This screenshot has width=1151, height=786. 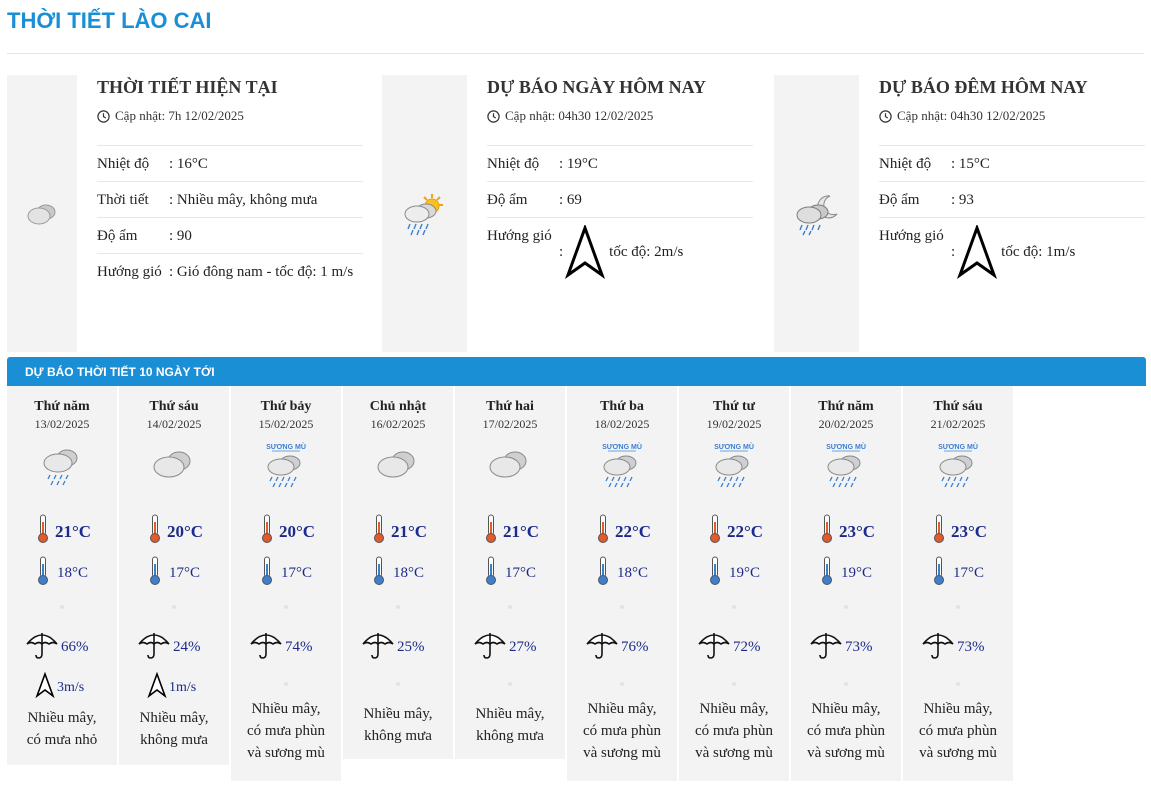 I want to click on rain-chance: 76%, so click(x=617, y=647).